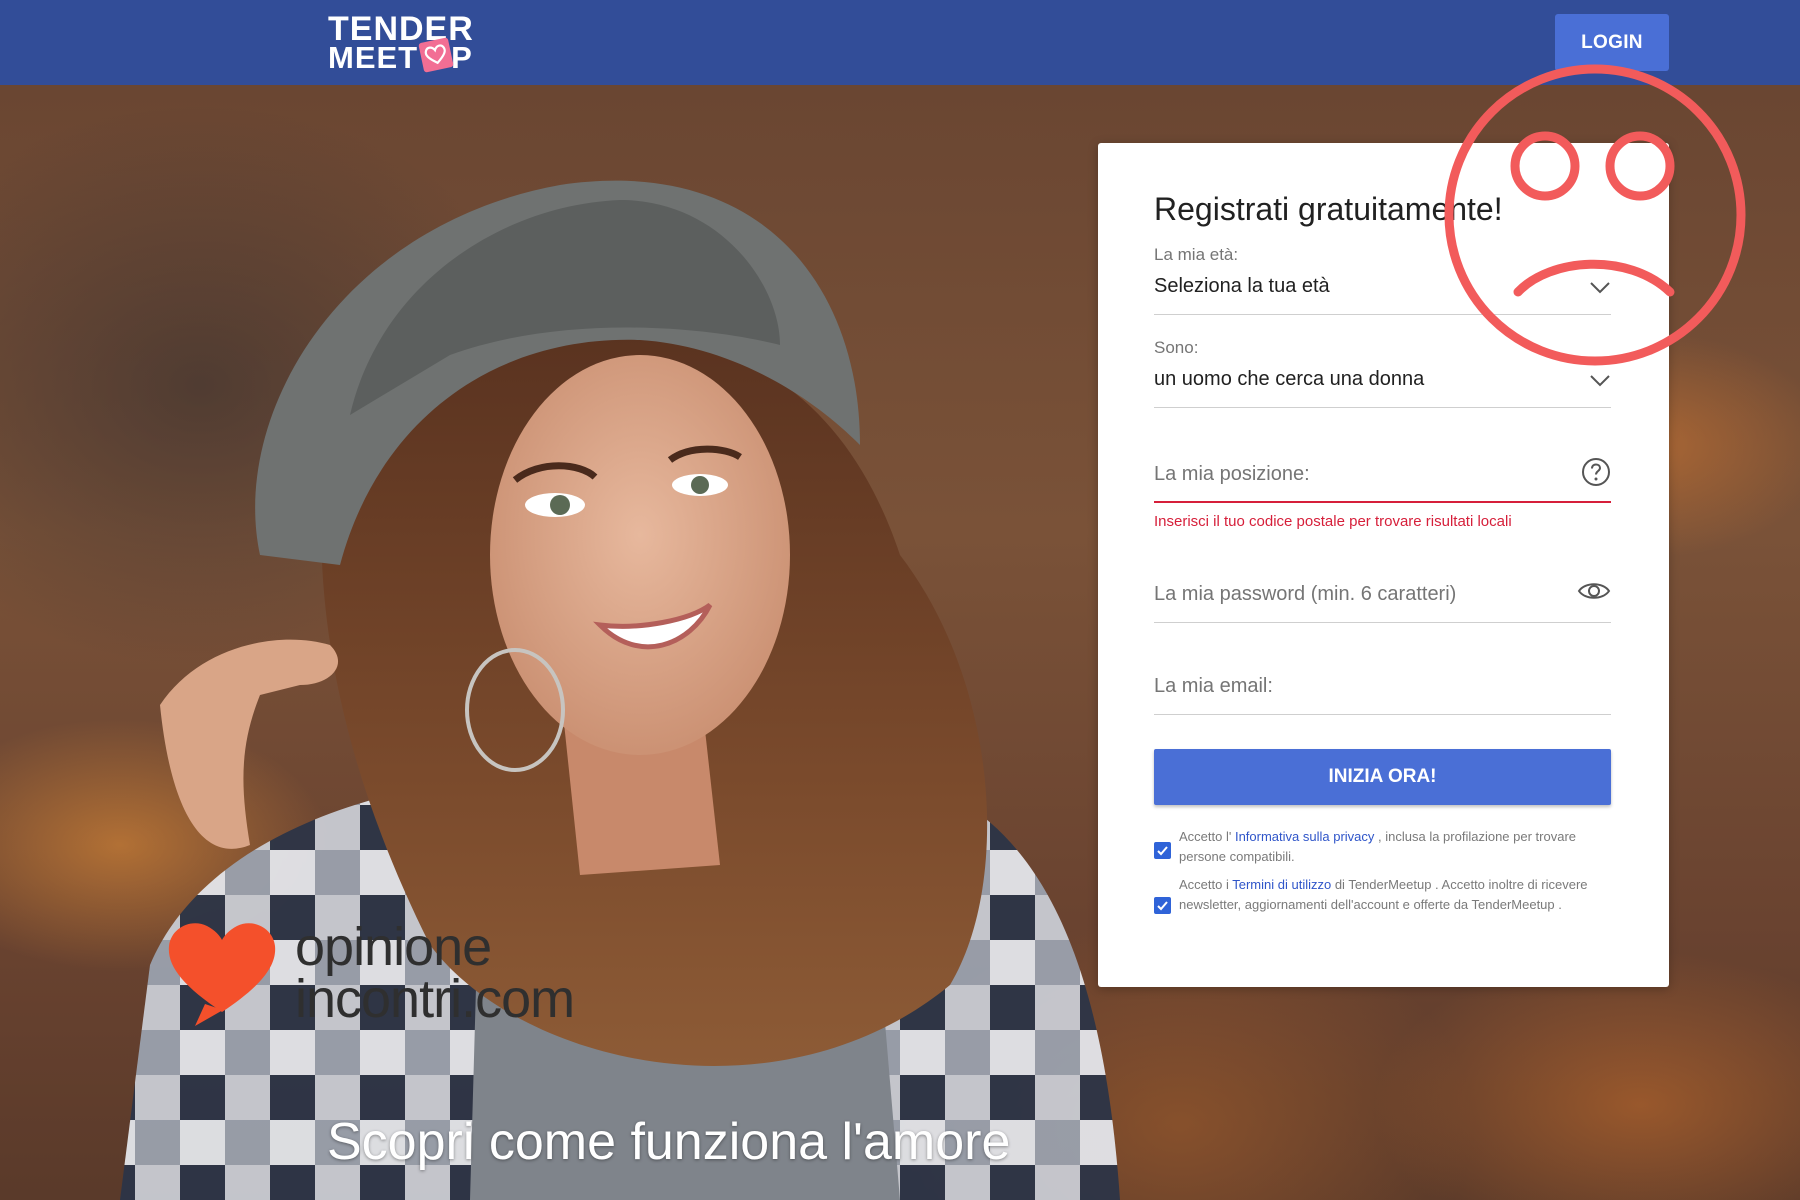  Describe the element at coordinates (1305, 594) in the screenshot. I see `password-placeholder: La mia password (min. 6 caratteri)` at that location.